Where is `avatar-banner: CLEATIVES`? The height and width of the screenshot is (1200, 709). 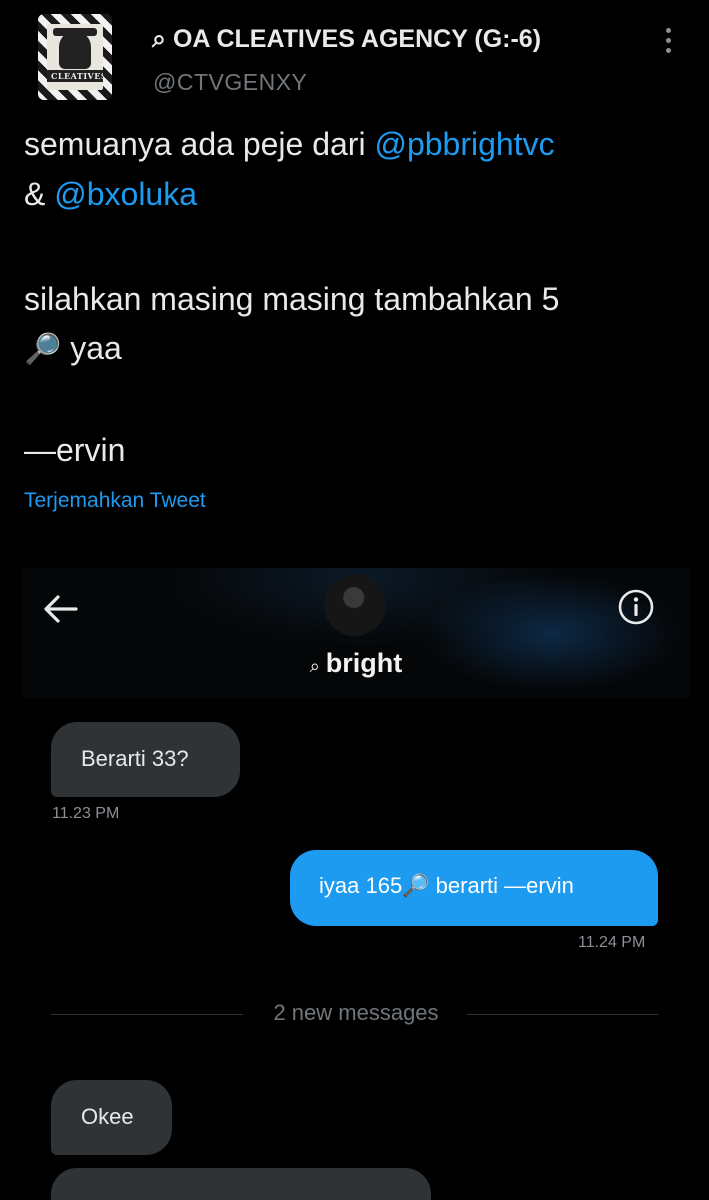 avatar-banner: CLEATIVES is located at coordinates (75, 76).